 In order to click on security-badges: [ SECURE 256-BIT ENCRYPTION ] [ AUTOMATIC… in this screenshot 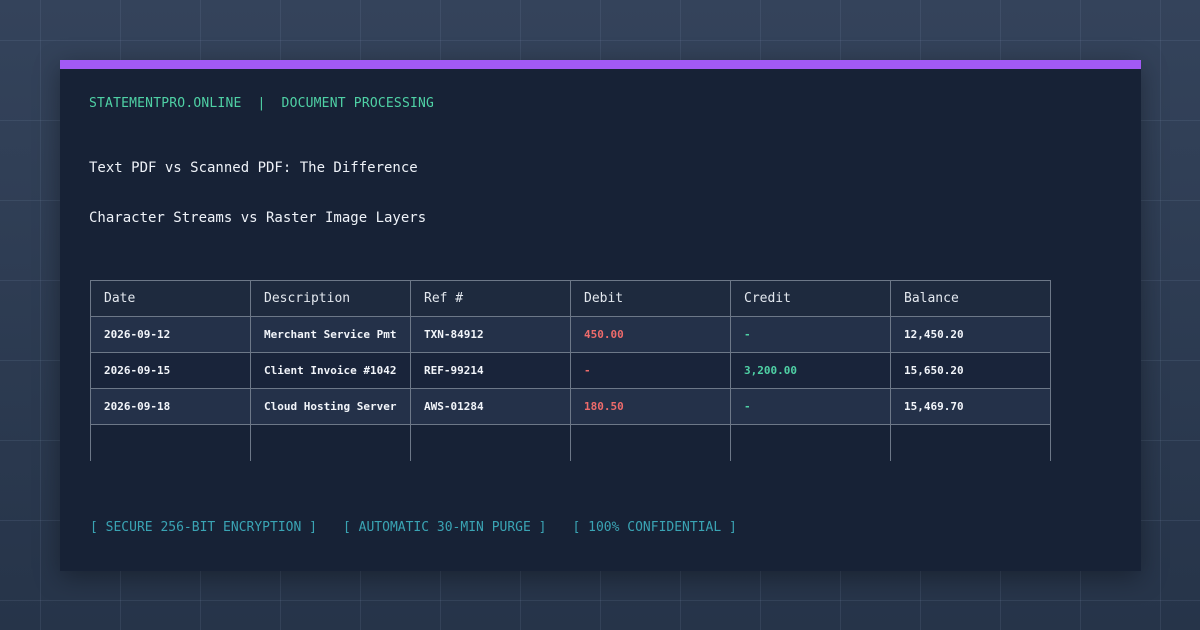, I will do `click(426, 527)`.